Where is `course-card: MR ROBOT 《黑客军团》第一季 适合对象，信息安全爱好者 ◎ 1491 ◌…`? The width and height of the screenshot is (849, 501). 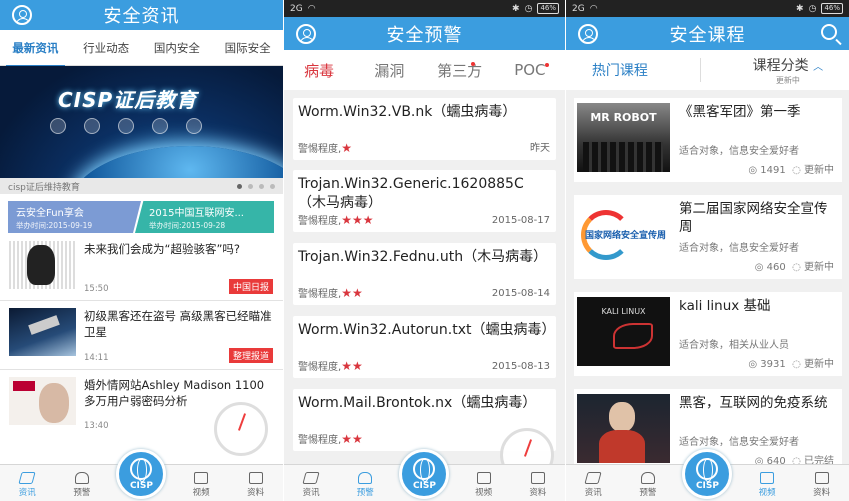
course-card: MR ROBOT 《黑客军团》第一季 适合对象，信息安全爱好者 ◎ 1491 ◌… is located at coordinates (708, 140).